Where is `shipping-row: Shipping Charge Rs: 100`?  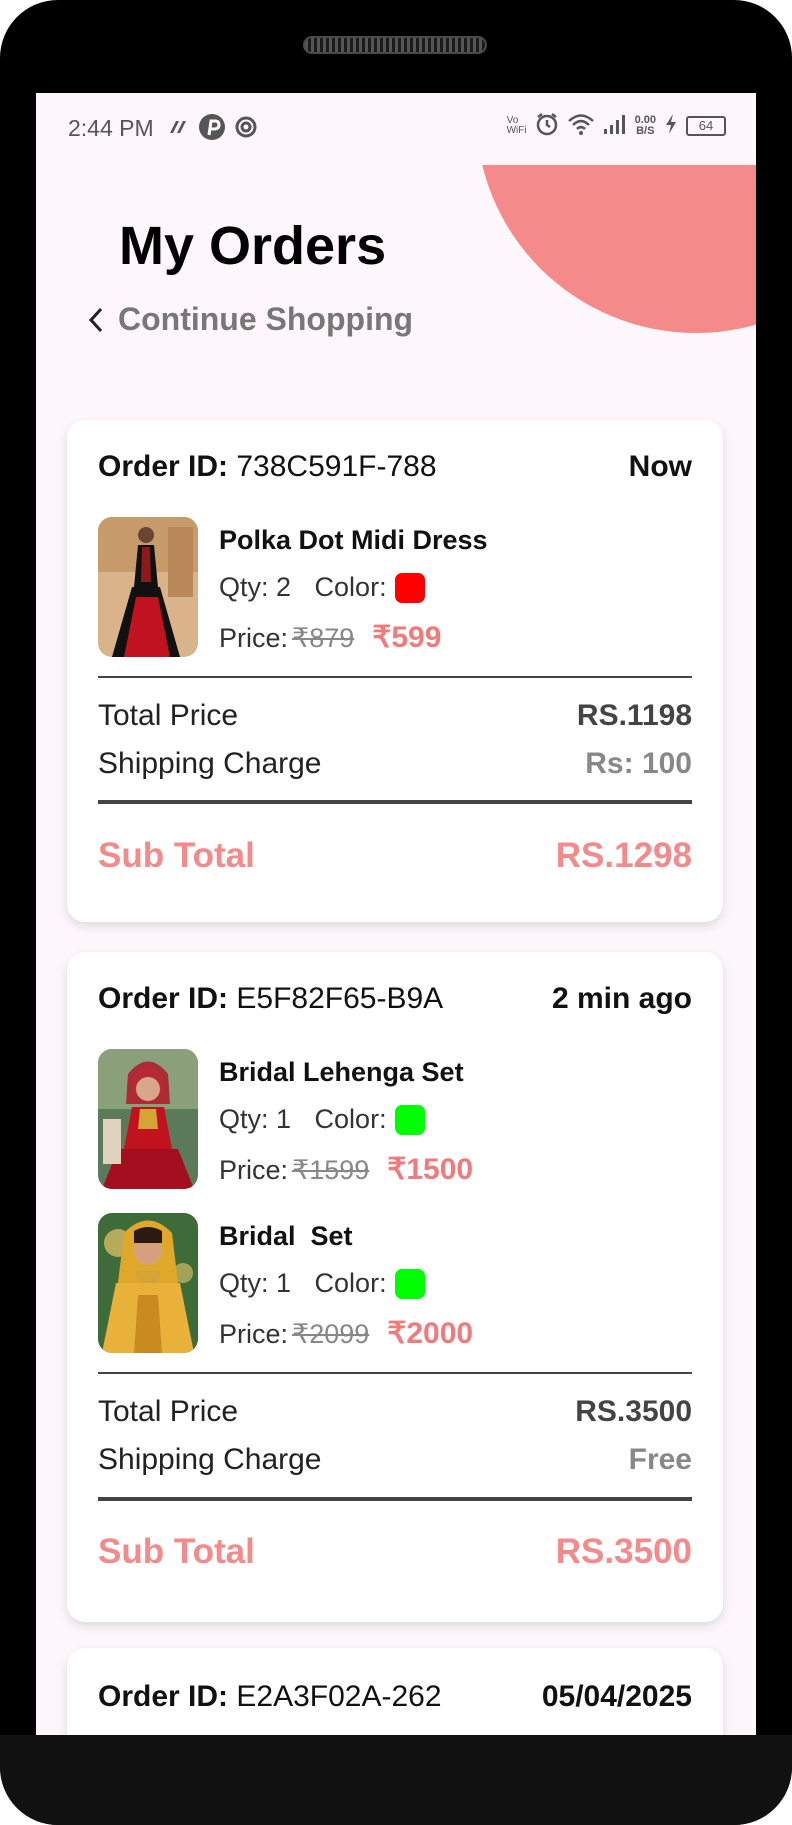
shipping-row: Shipping Charge Rs: 100 is located at coordinates (395, 763).